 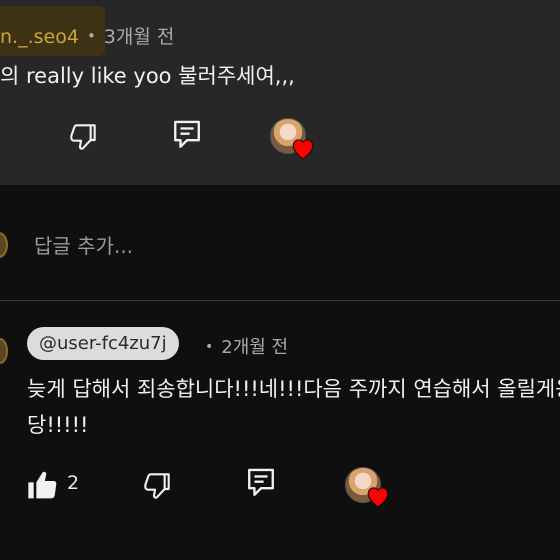 What do you see at coordinates (139, 37) in the screenshot?
I see `comment-time: 3개월 전` at bounding box center [139, 37].